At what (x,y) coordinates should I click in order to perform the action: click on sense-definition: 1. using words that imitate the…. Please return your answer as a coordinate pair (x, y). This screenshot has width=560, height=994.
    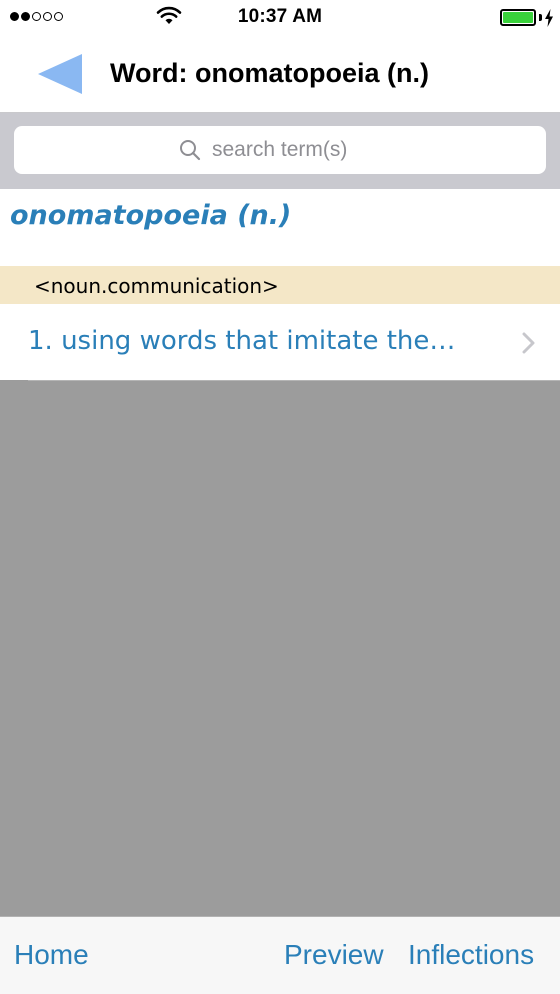
    Looking at the image, I should click on (242, 341).